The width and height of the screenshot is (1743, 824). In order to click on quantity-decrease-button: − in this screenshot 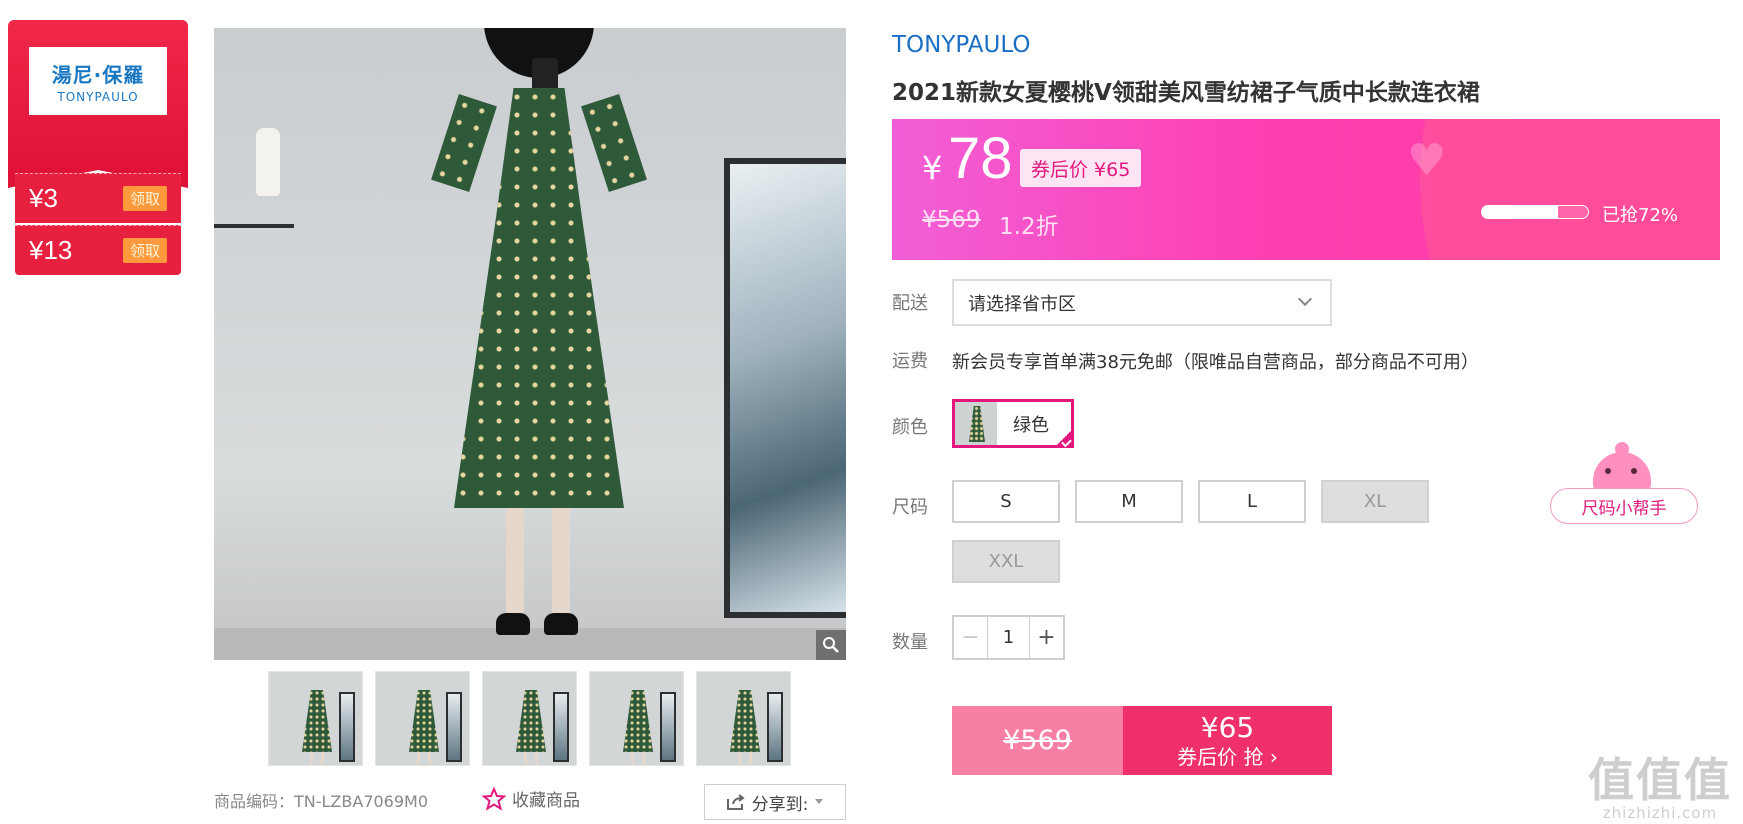, I will do `click(971, 637)`.